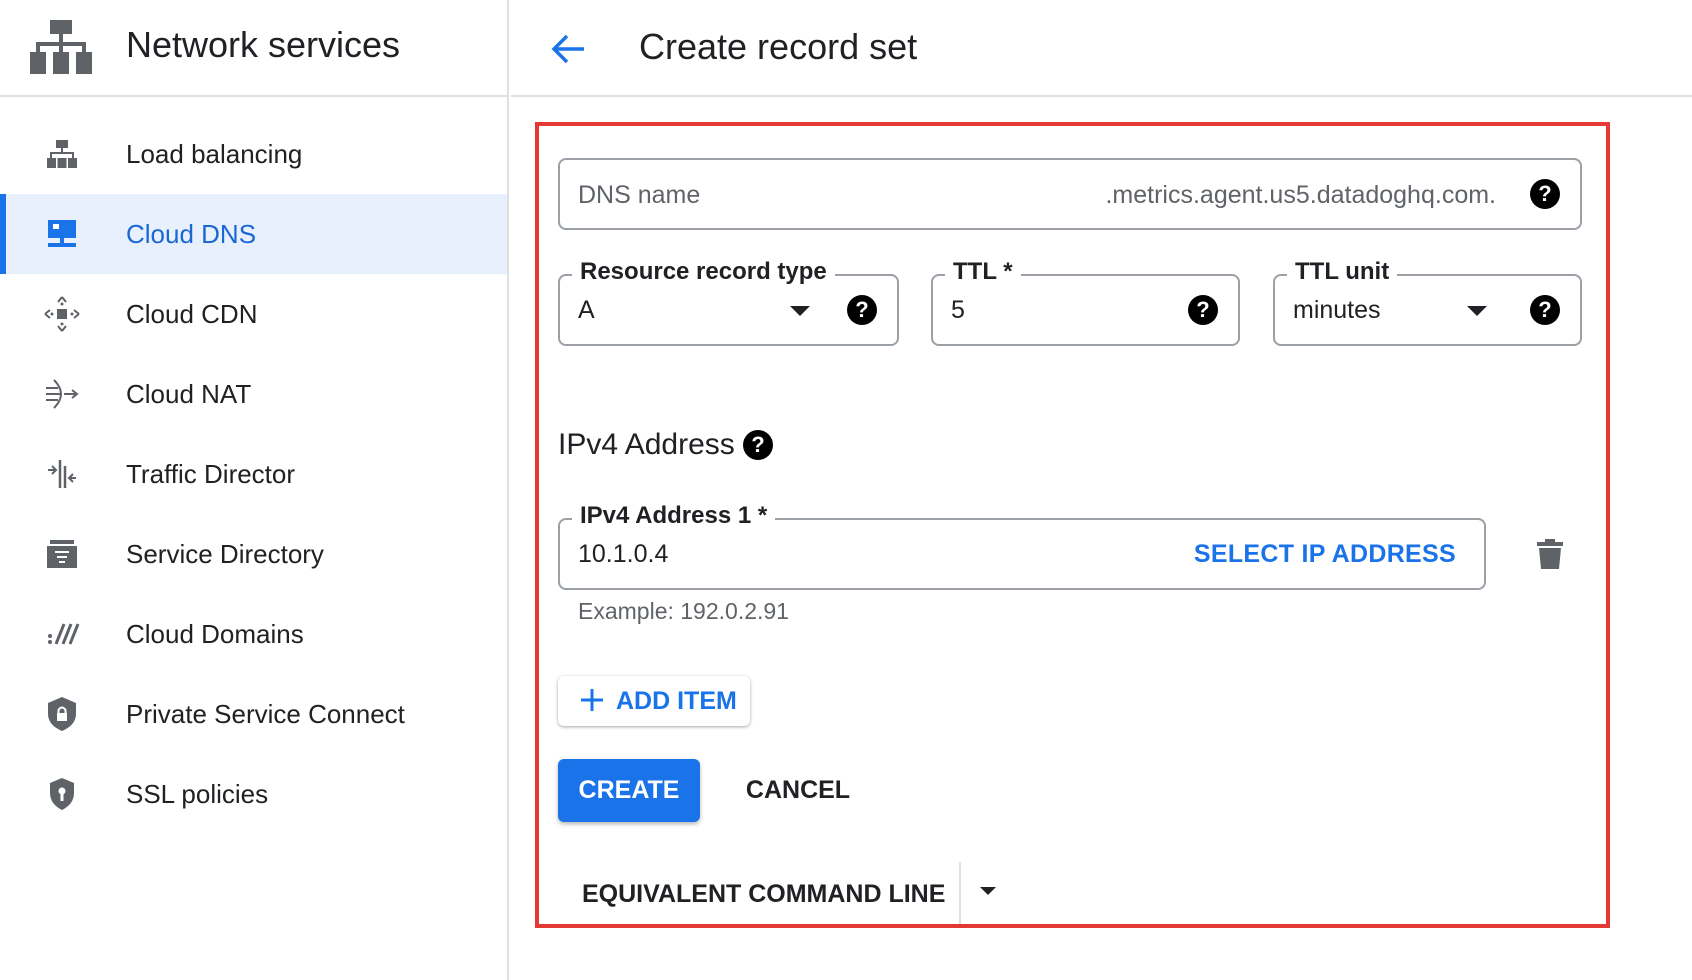  What do you see at coordinates (676, 701) in the screenshot?
I see `add-item-label: ADD ITEM` at bounding box center [676, 701].